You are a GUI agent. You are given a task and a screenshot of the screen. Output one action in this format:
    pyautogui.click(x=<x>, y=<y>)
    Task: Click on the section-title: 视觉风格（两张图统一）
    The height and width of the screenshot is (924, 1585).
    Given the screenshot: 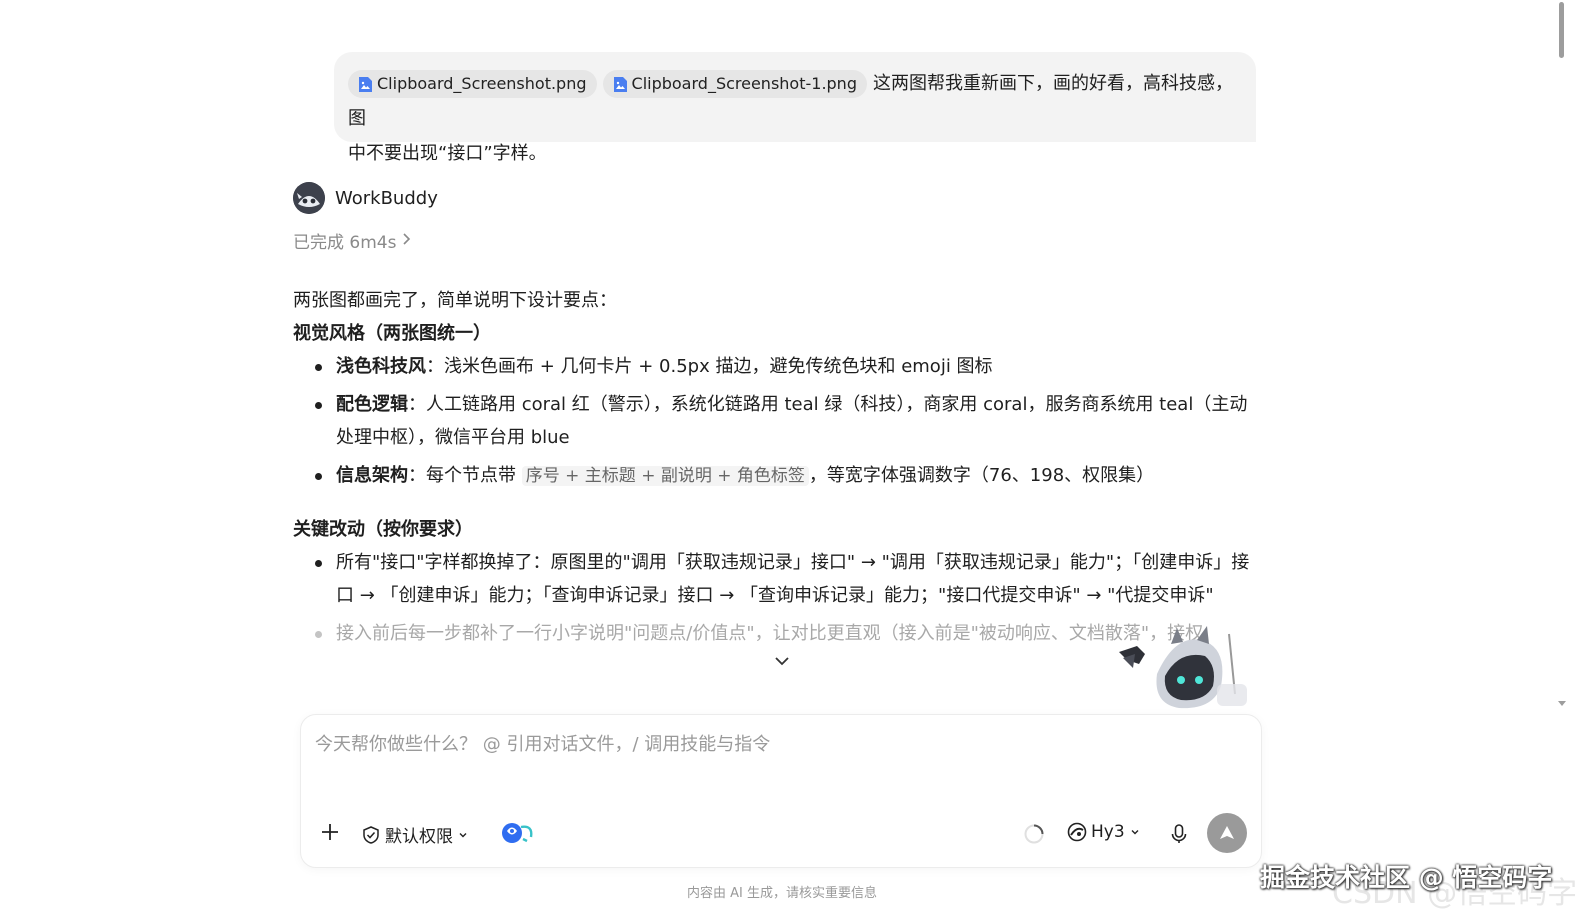 What is the action you would take?
    pyautogui.click(x=392, y=333)
    